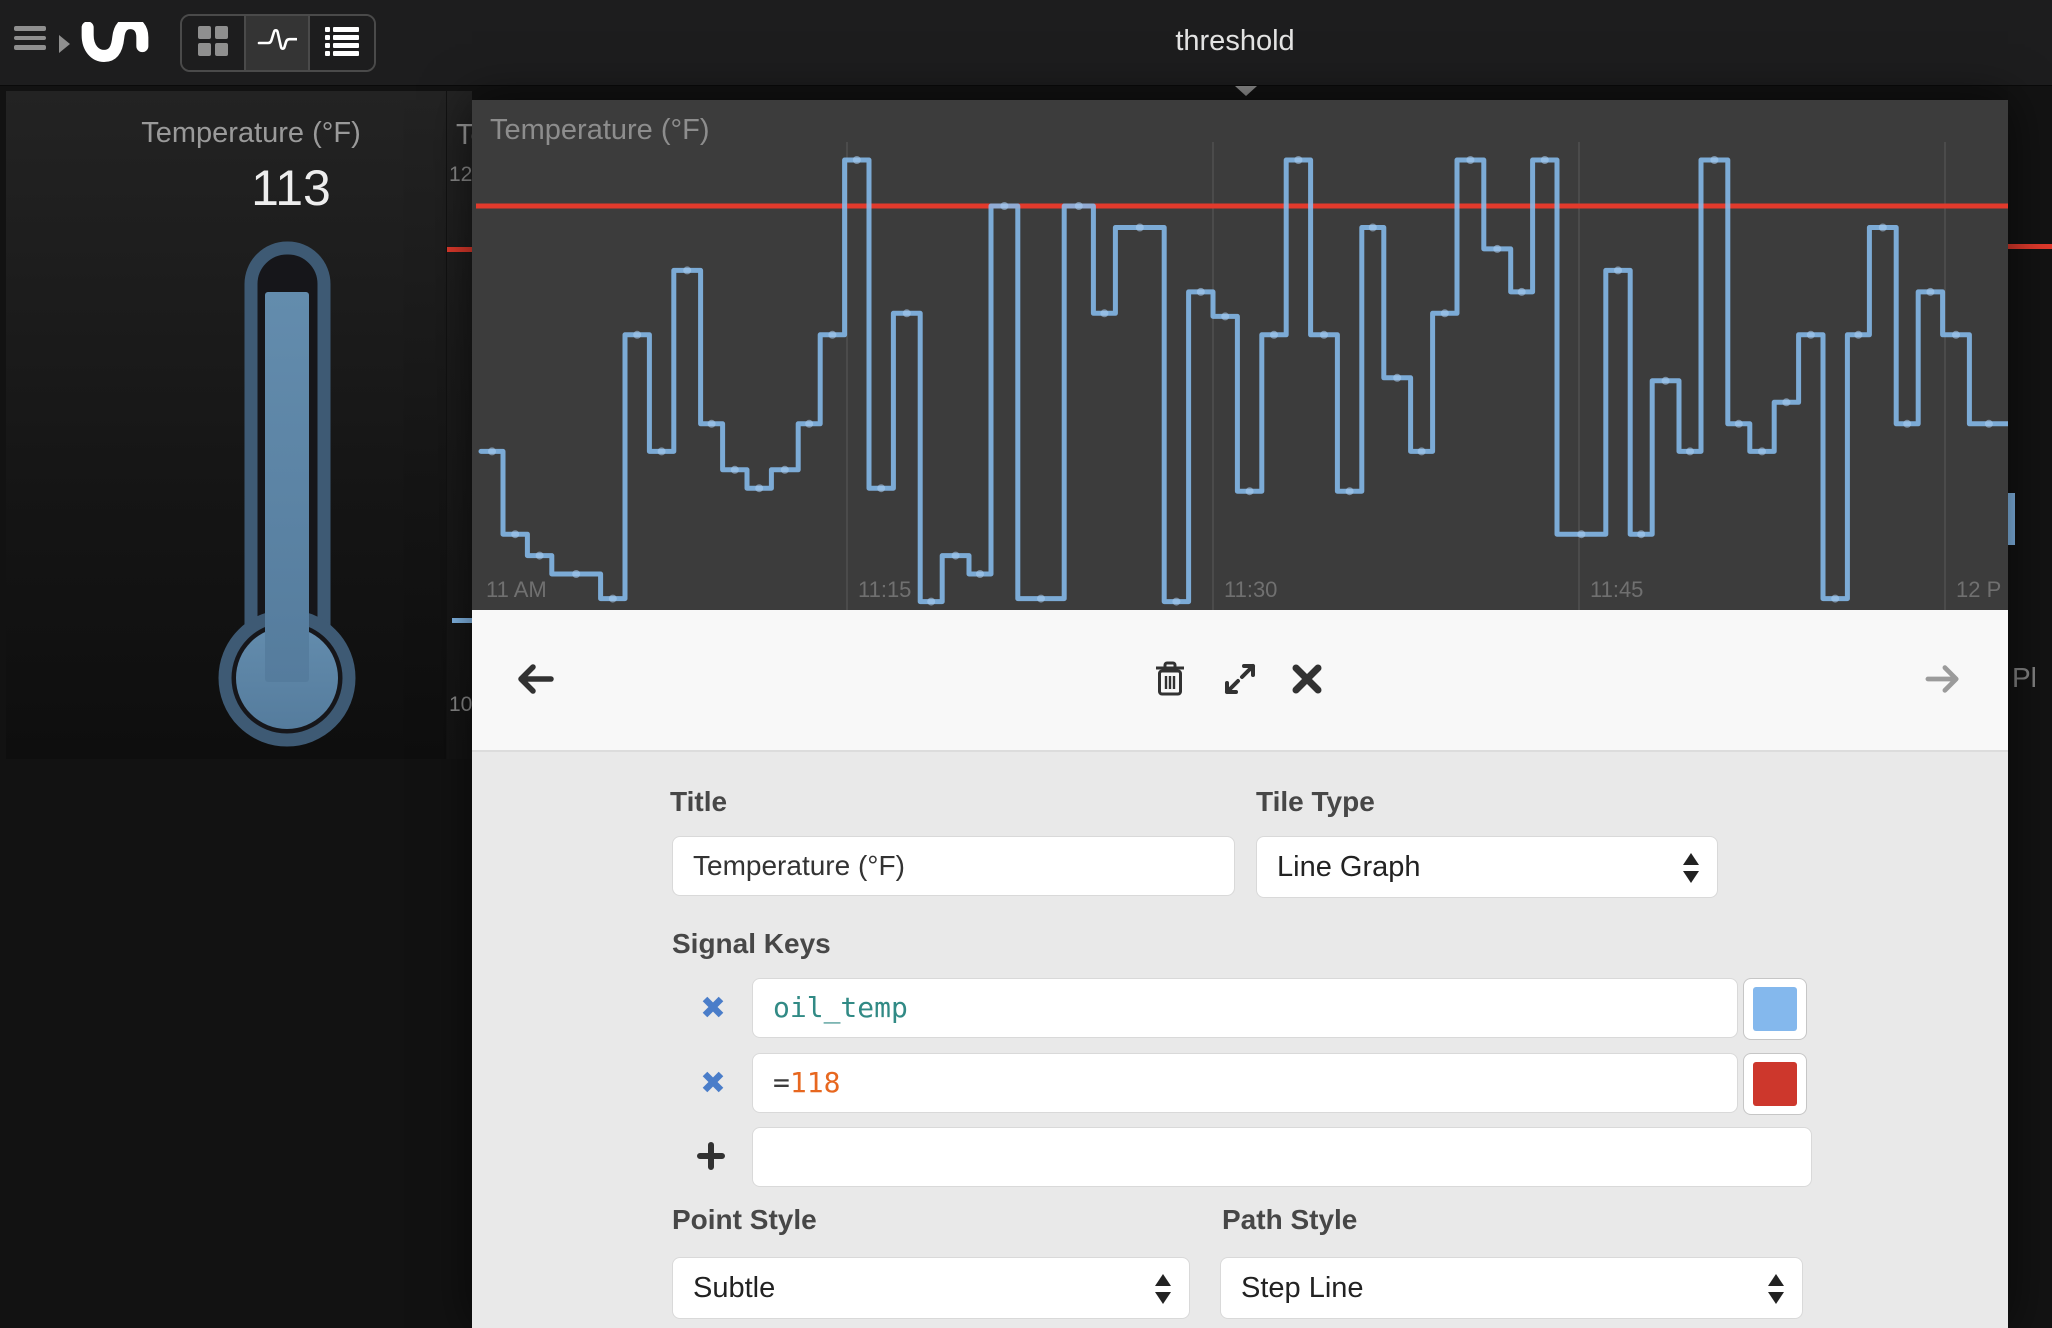  What do you see at coordinates (815, 1082) in the screenshot?
I see `signal-key-value: 118` at bounding box center [815, 1082].